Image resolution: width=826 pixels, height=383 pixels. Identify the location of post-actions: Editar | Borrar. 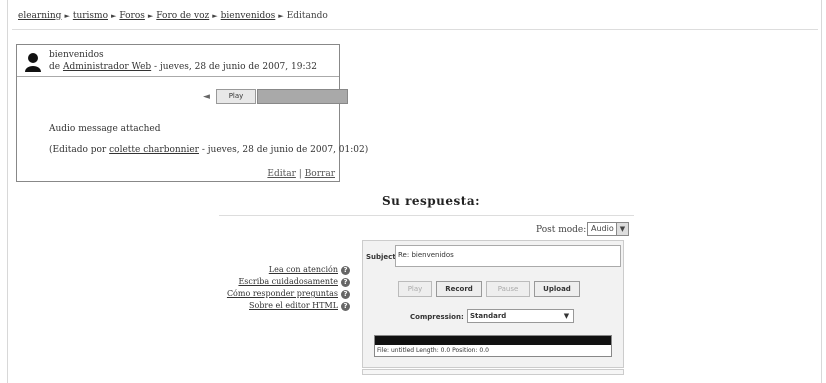
(301, 174).